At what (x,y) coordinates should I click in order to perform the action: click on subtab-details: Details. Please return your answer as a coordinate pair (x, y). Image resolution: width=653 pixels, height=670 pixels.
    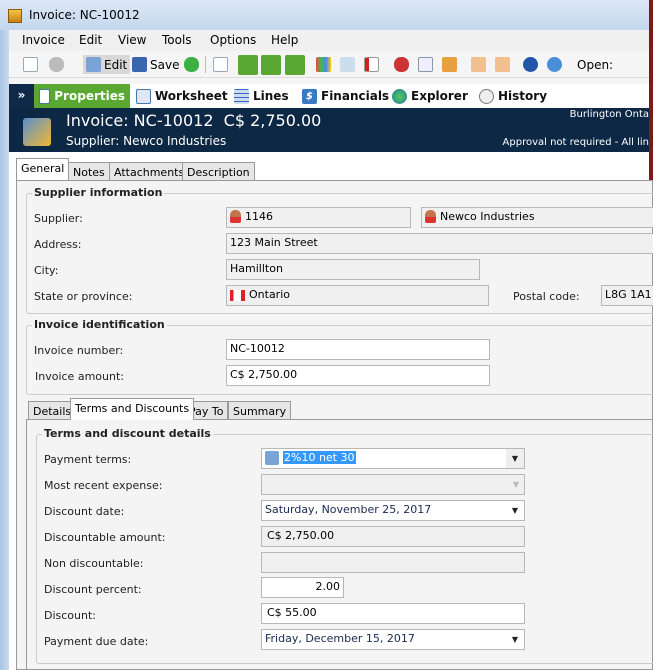
    Looking at the image, I should click on (52, 411).